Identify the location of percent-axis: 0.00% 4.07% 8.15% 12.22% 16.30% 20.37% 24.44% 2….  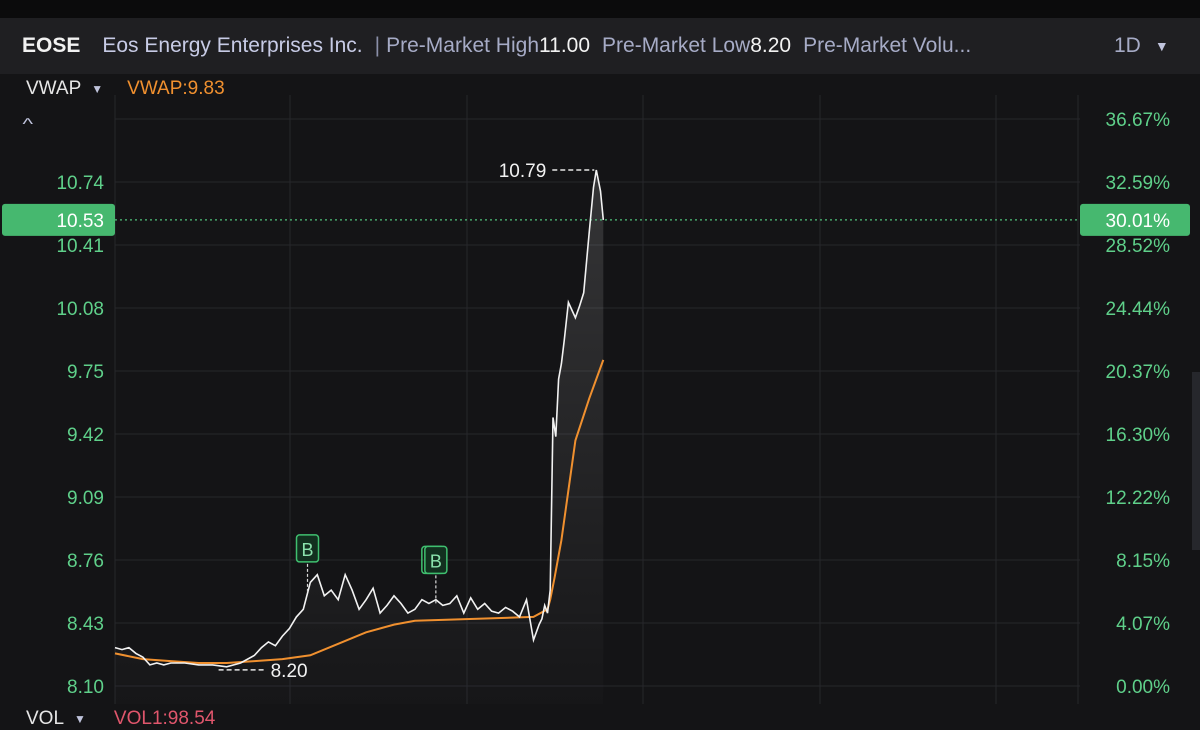
(1138, 404).